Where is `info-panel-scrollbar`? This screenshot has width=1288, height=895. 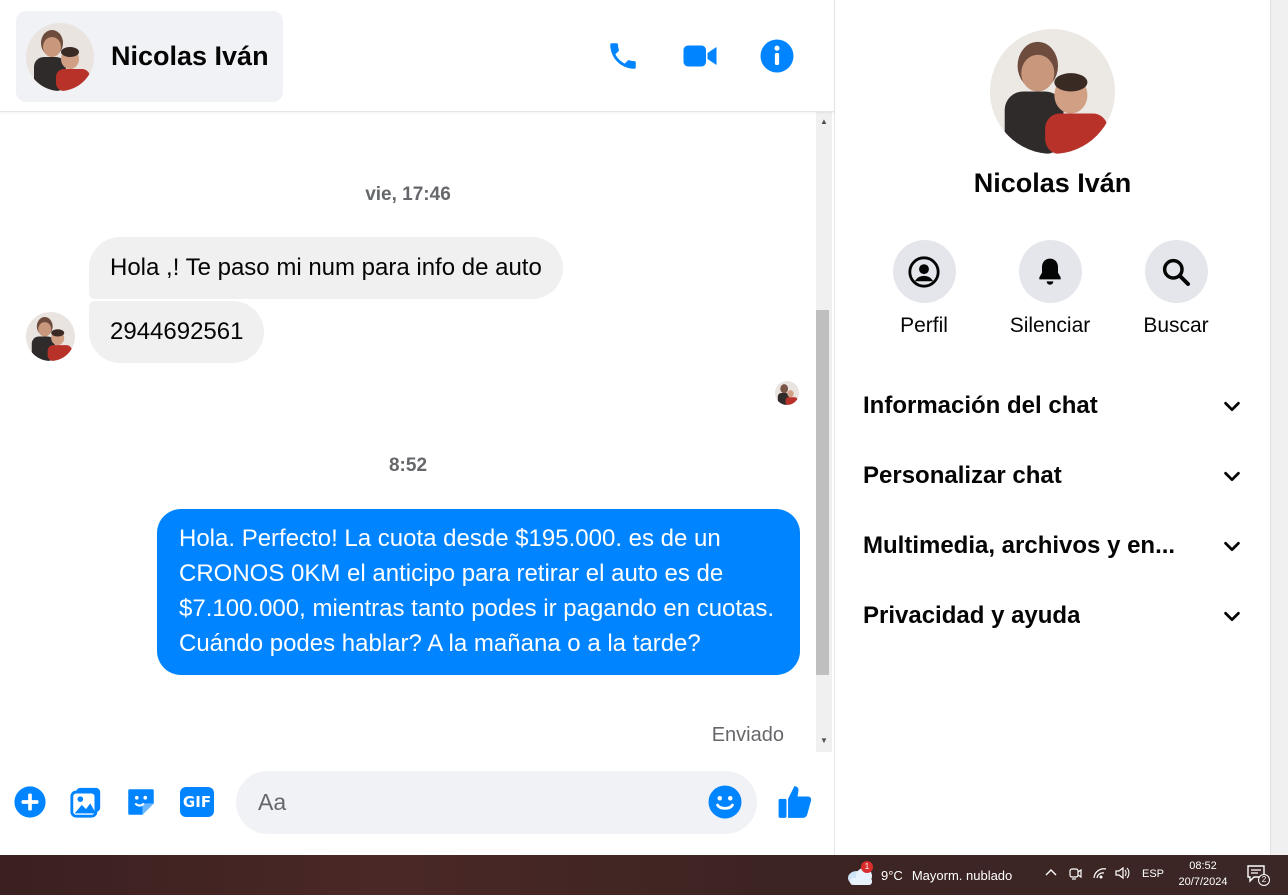 info-panel-scrollbar is located at coordinates (1279, 427).